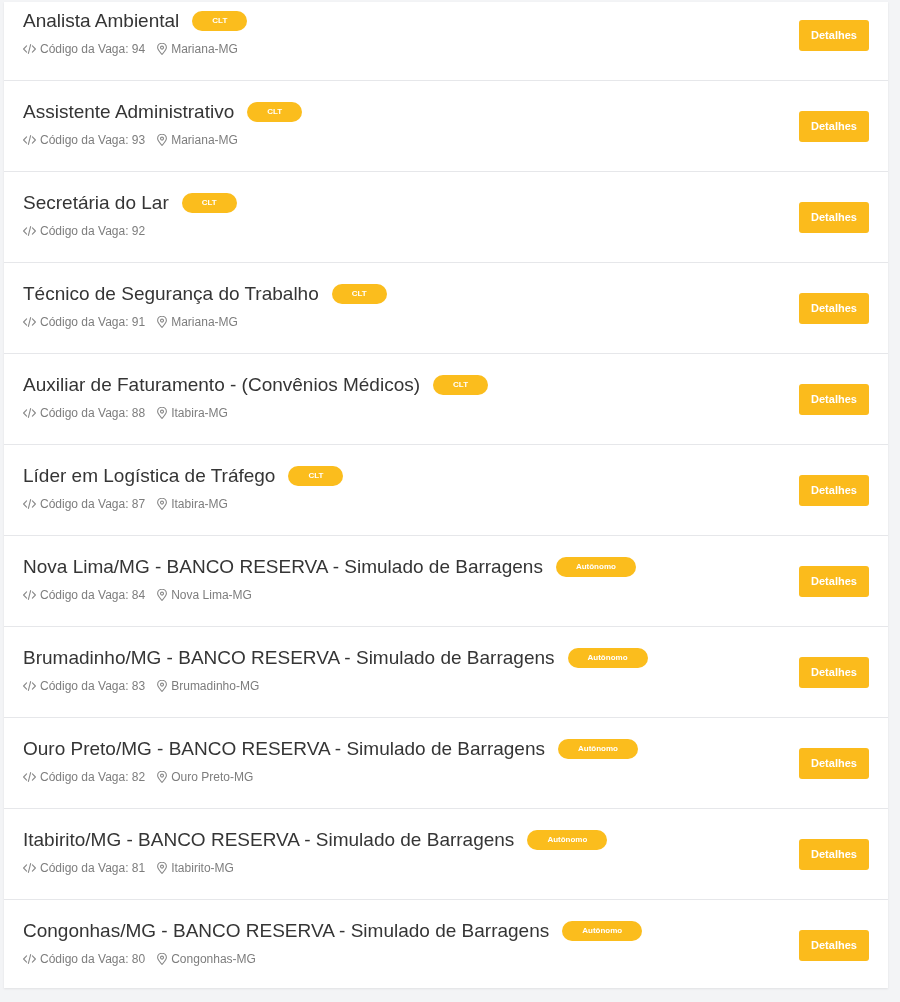 The width and height of the screenshot is (900, 1002). I want to click on job-code: Código da Vaga: 83, so click(93, 686).